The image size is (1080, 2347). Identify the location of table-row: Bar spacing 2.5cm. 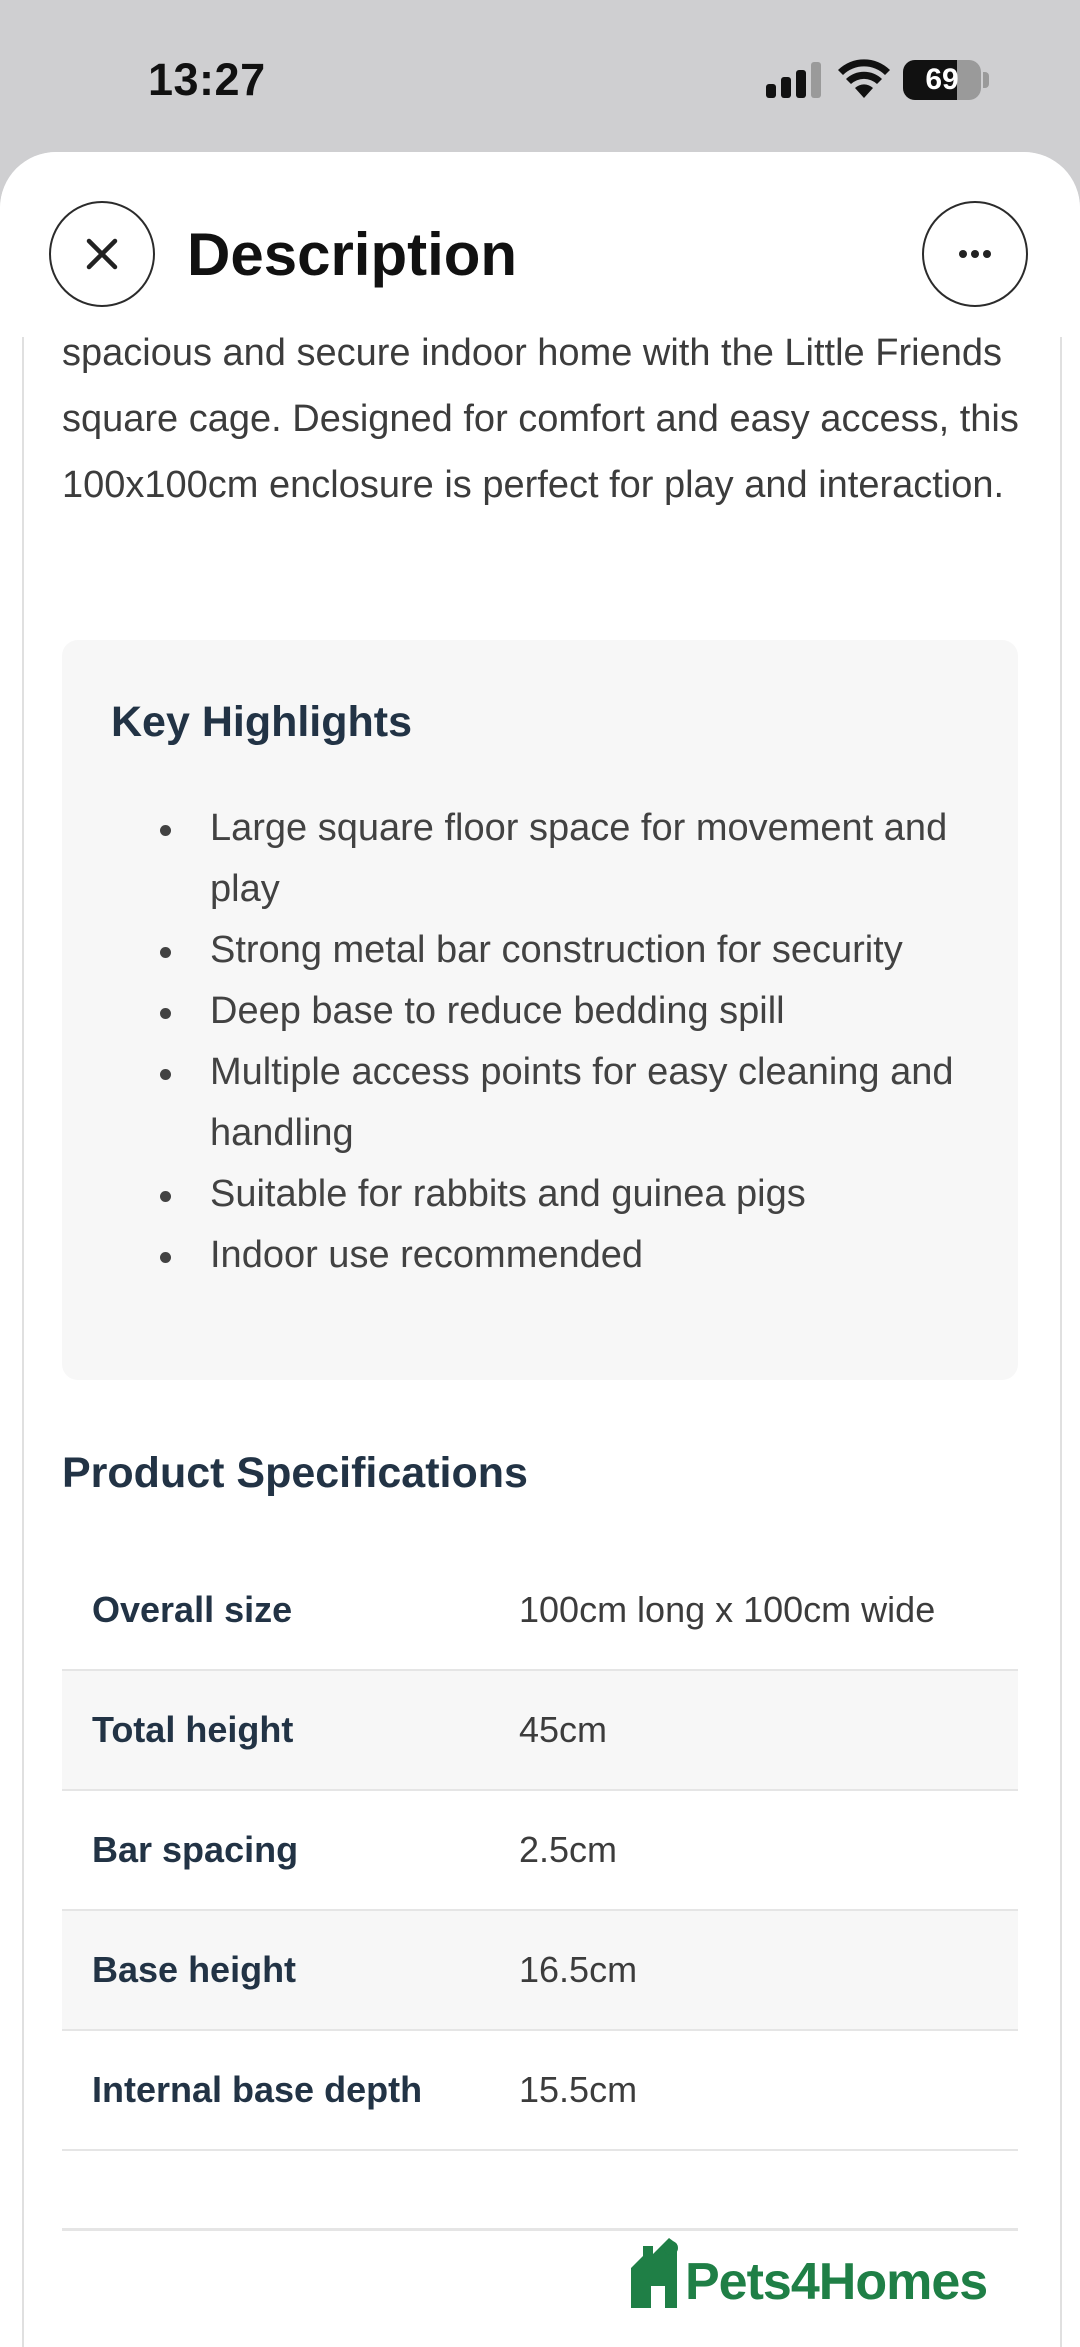
(540, 1851).